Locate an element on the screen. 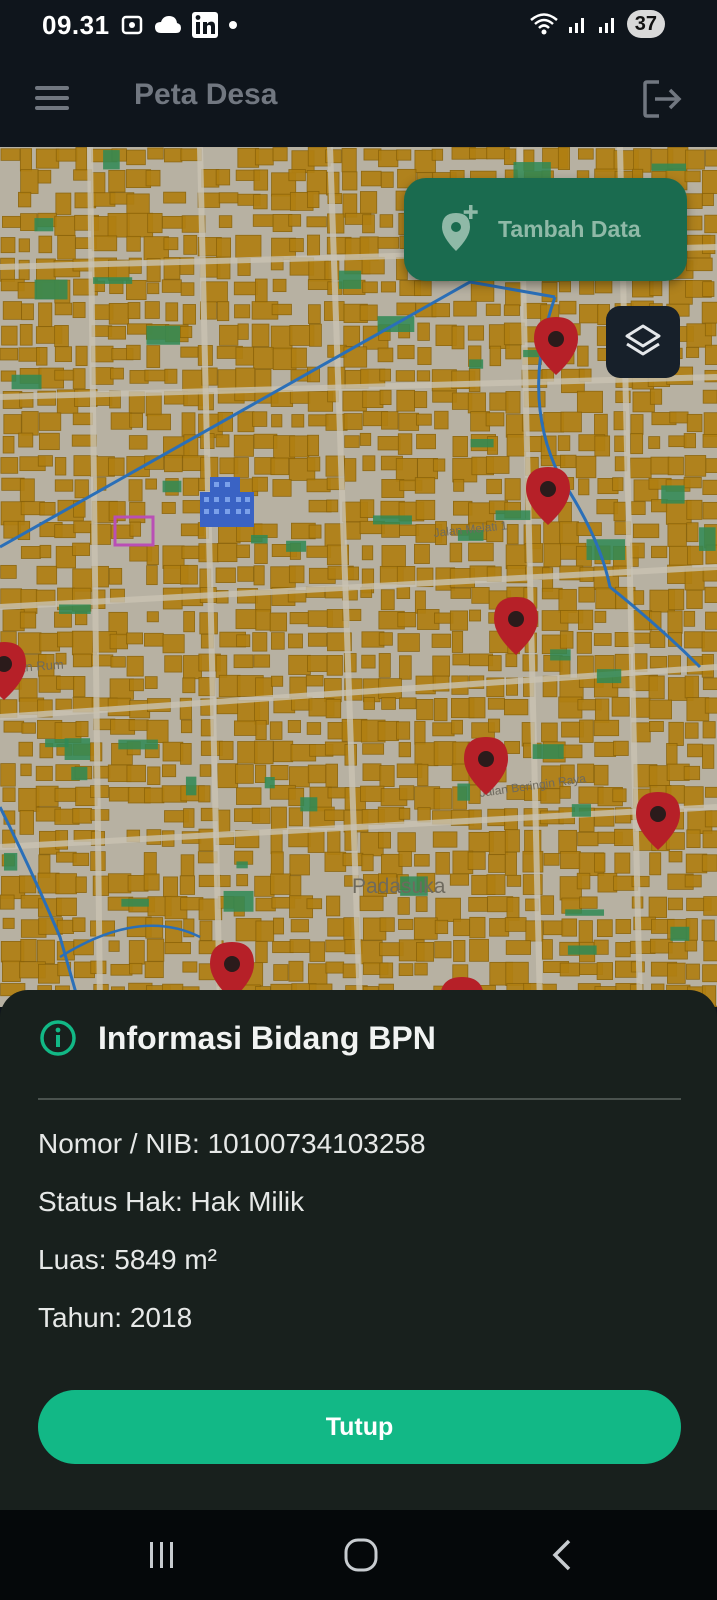 The height and width of the screenshot is (1600, 717). close-button: Tutup is located at coordinates (359, 1427).